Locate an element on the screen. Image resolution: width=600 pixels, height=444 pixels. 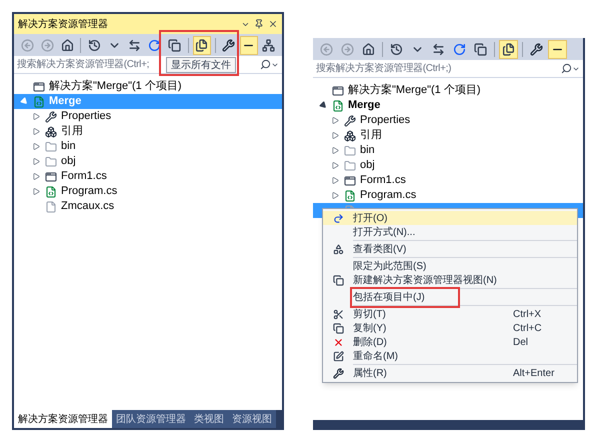
menu-item: 新建解决方案资源管理器视图(N) is located at coordinates (450, 280).